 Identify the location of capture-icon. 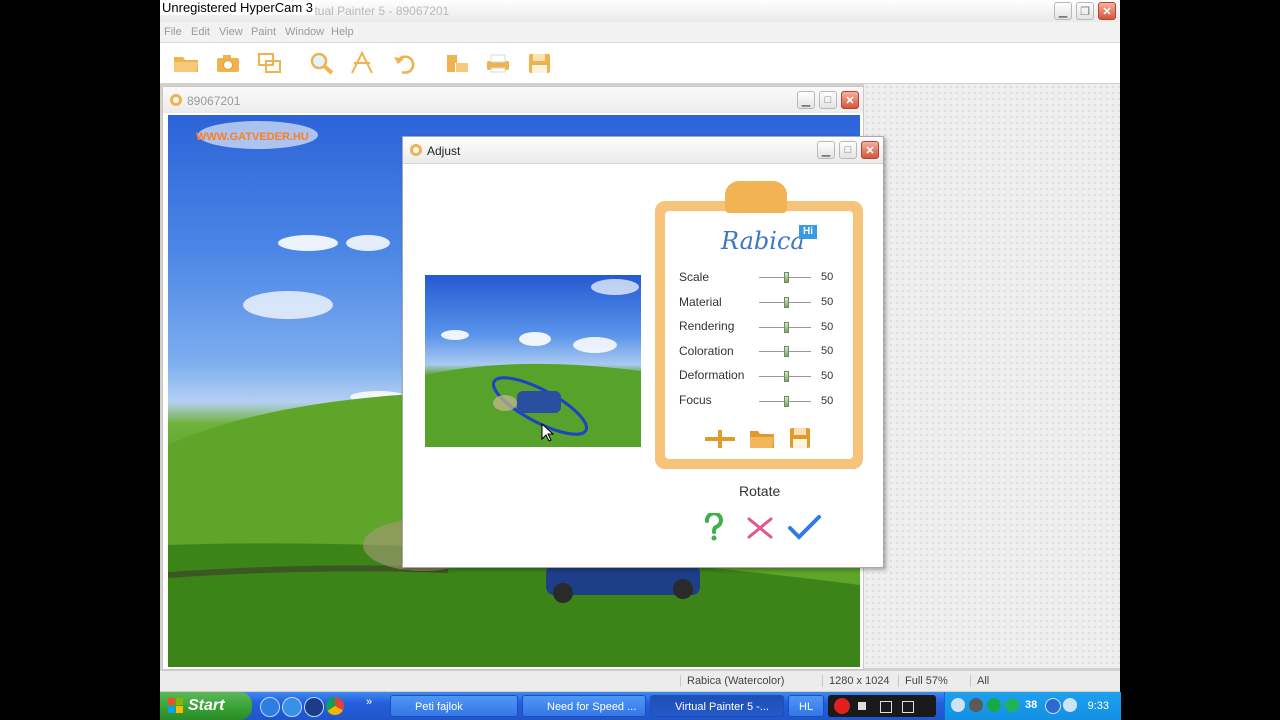
(886, 707).